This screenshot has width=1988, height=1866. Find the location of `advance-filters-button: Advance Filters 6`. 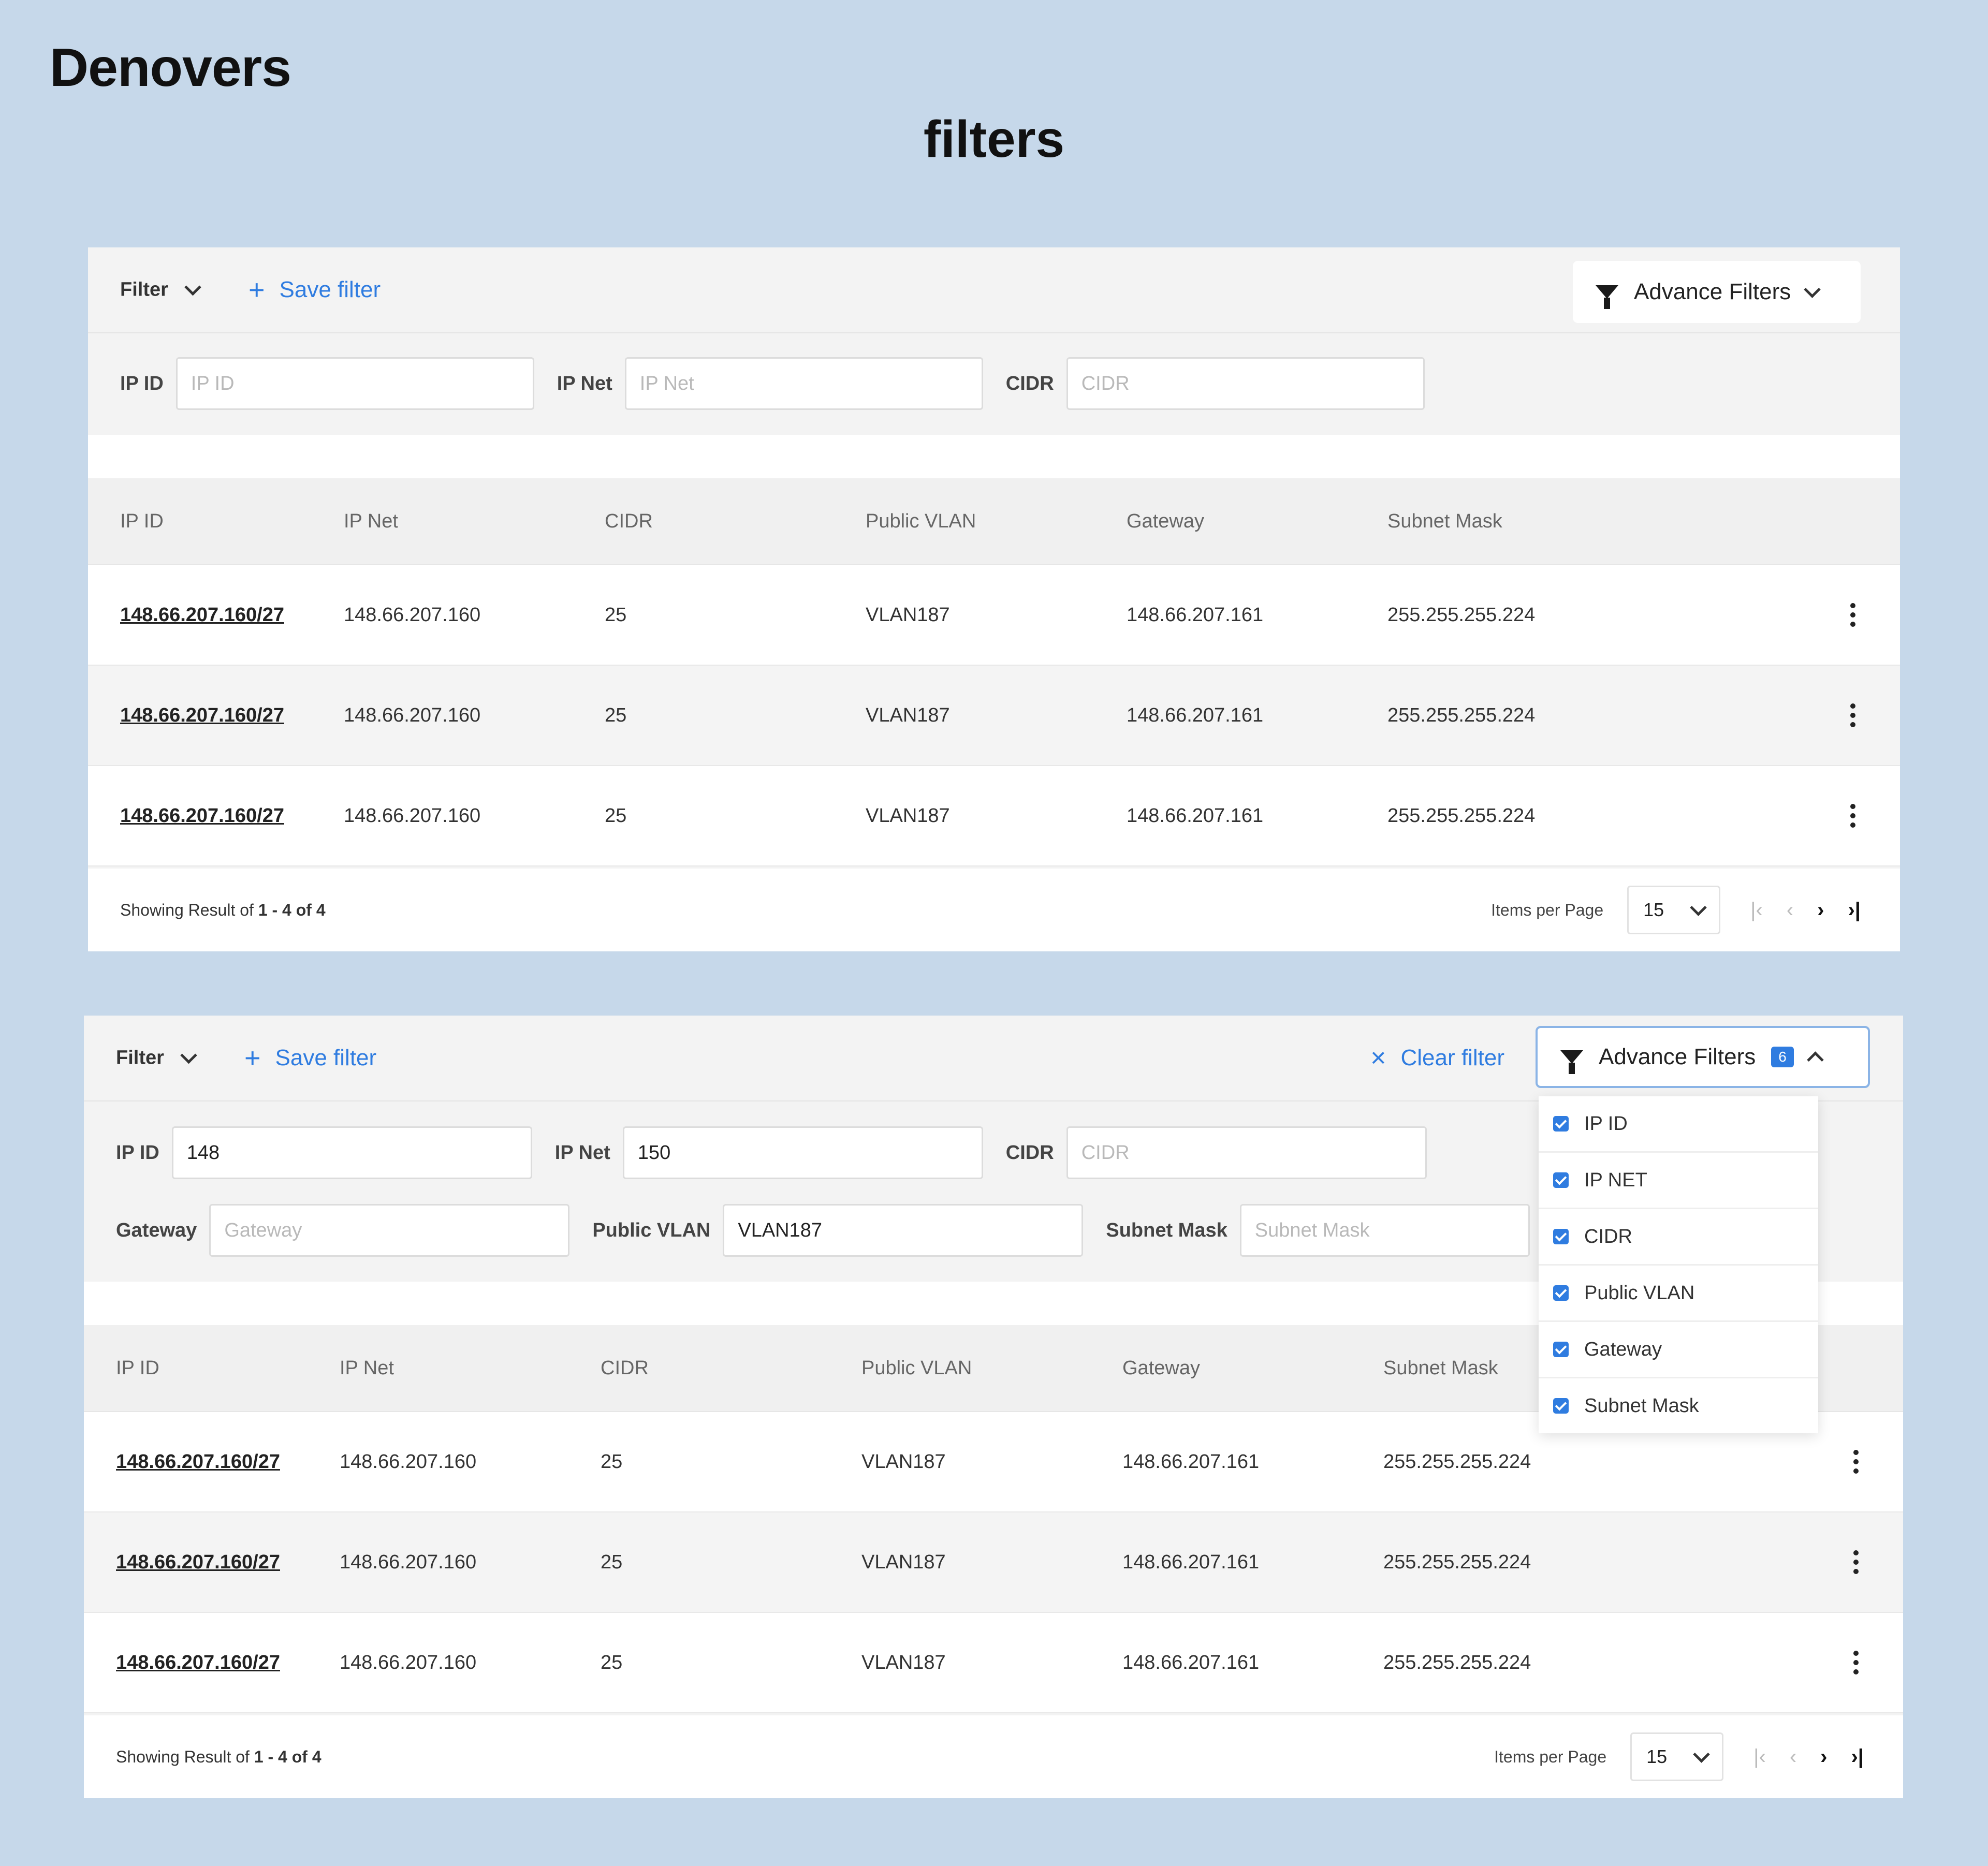

advance-filters-button: Advance Filters 6 is located at coordinates (1703, 1057).